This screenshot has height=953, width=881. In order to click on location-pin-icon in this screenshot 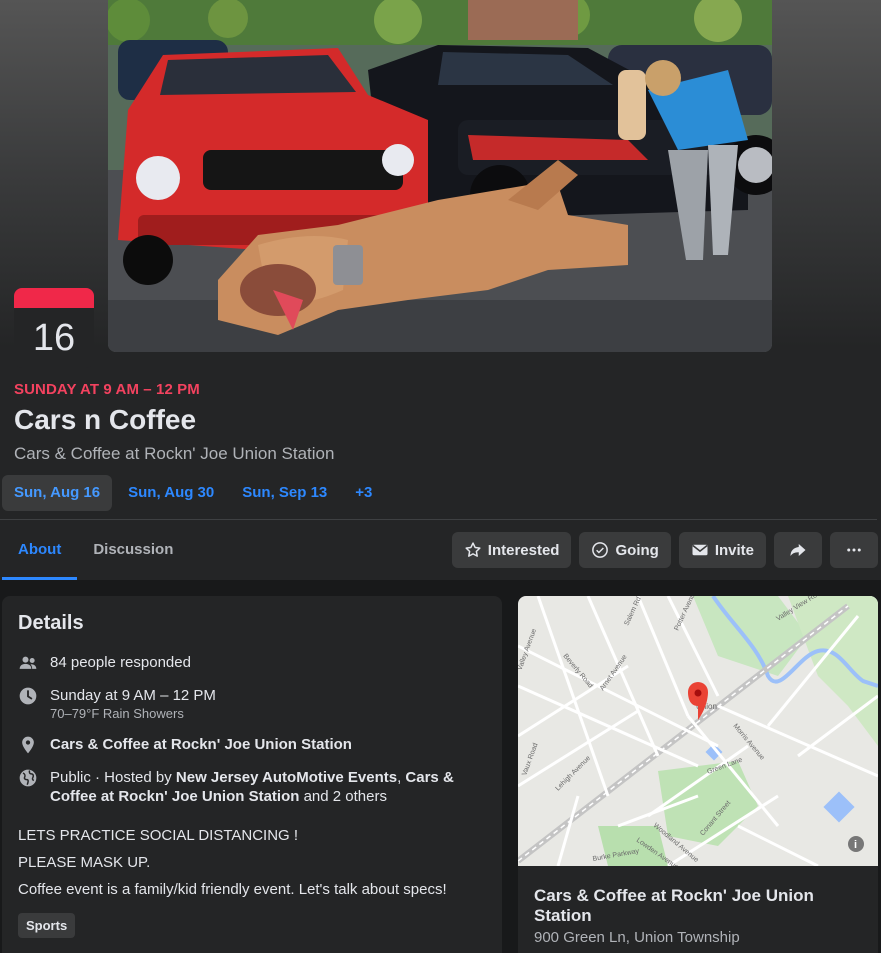, I will do `click(28, 745)`.